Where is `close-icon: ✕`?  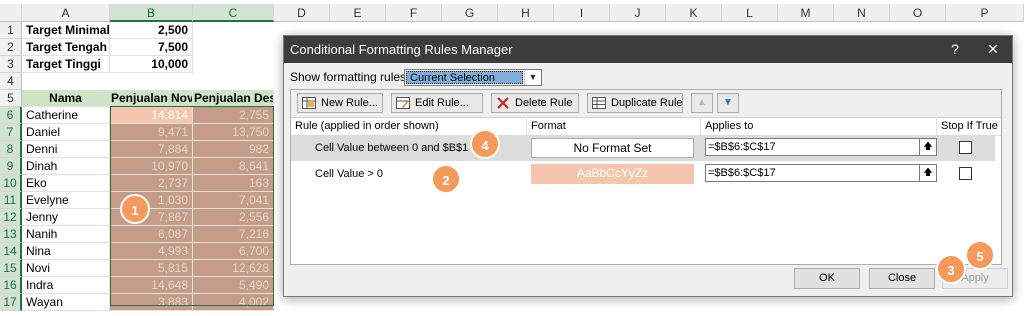
close-icon: ✕ is located at coordinates (993, 49).